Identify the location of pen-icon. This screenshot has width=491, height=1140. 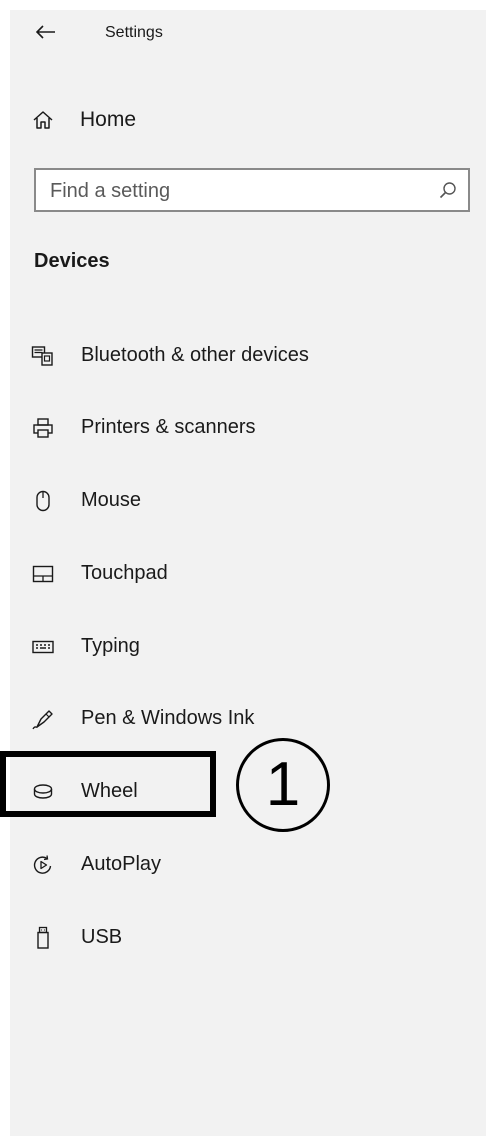
(43, 719).